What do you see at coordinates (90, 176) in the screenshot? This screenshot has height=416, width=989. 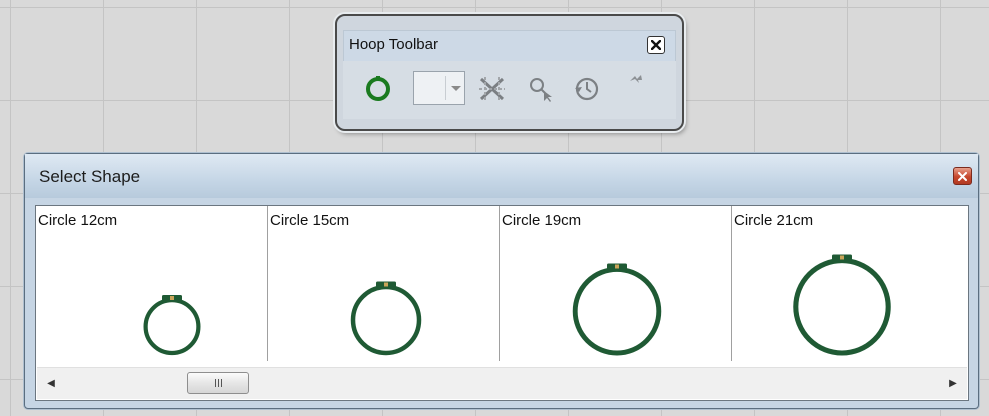 I see `select-shape-title: Select Shape` at bounding box center [90, 176].